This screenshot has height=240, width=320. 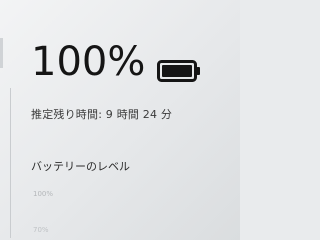 I want to click on level-axis-label-top: 100%, so click(x=43, y=194).